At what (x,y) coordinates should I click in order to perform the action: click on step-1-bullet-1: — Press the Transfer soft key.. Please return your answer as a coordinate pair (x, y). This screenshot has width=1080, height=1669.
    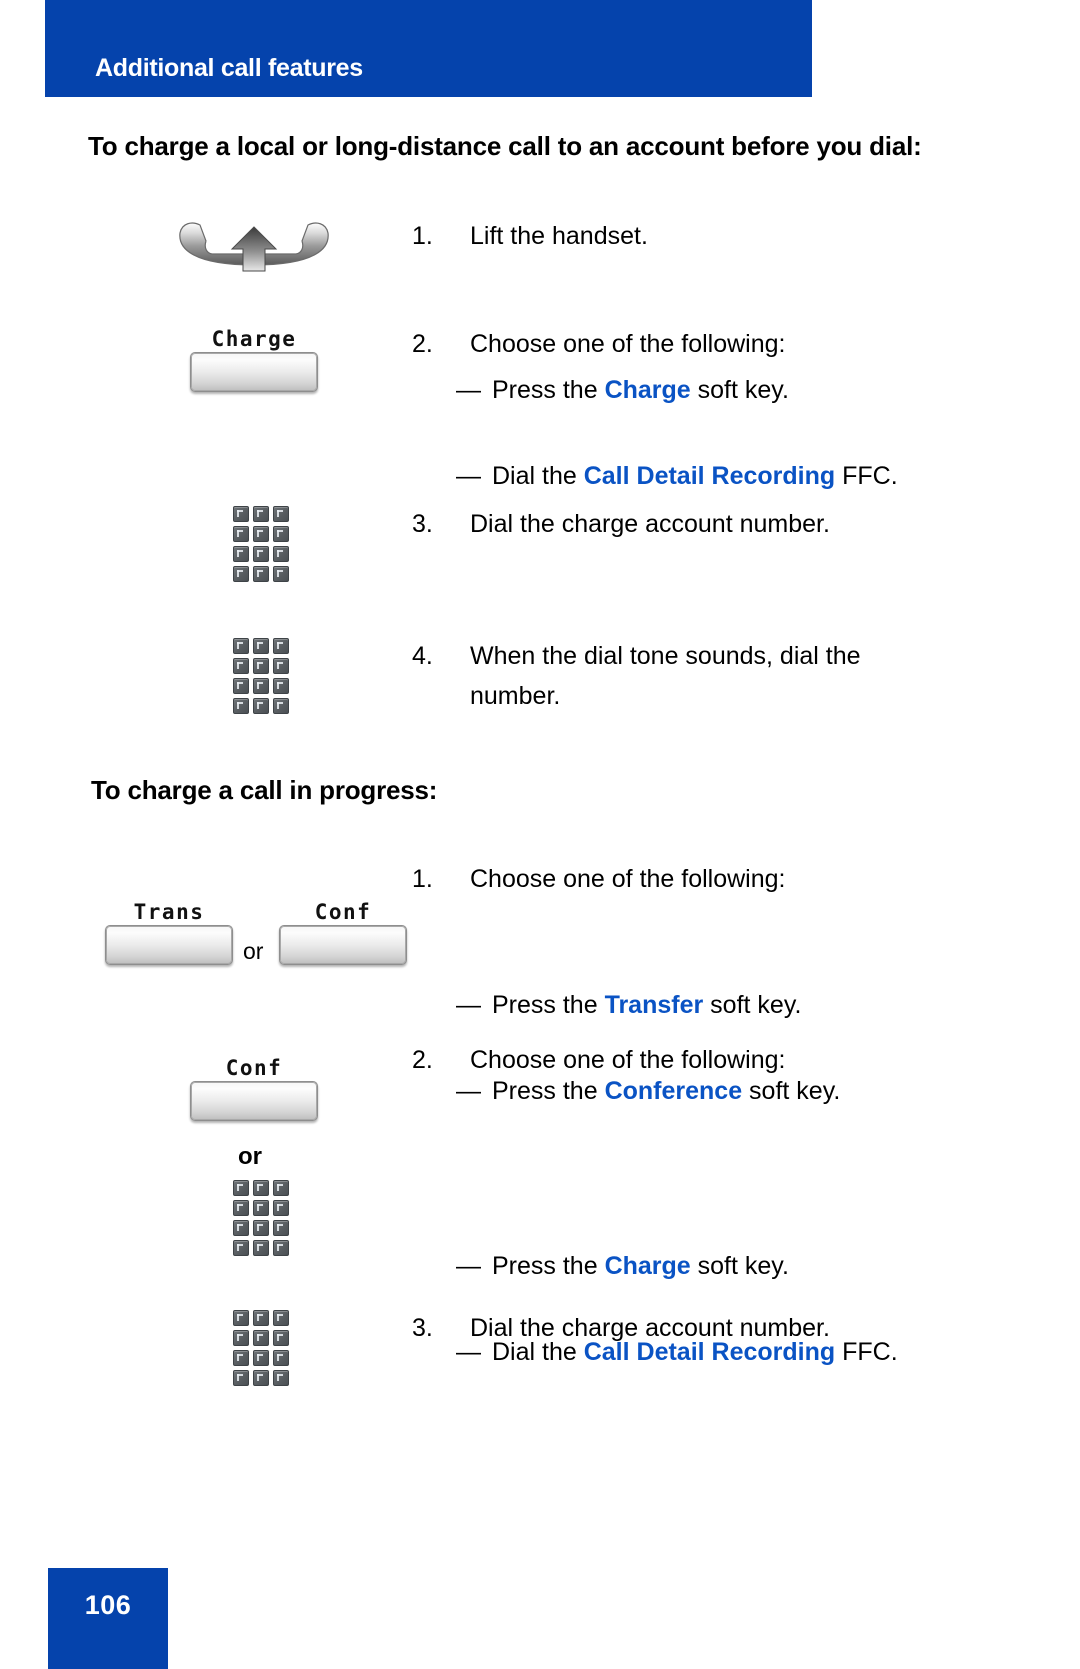
    Looking at the image, I should click on (746, 1005).